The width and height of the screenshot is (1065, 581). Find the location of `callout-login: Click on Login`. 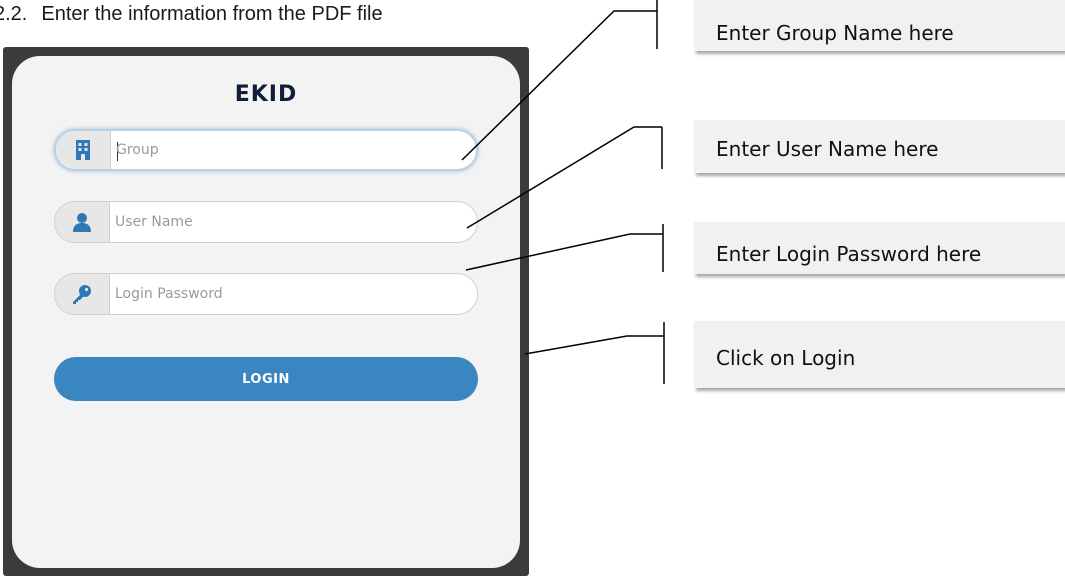

callout-login: Click on Login is located at coordinates (879, 354).